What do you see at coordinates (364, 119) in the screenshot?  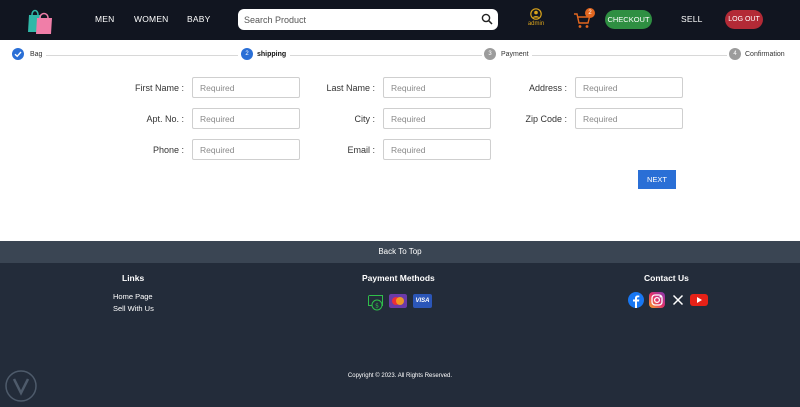 I see `city-label: City :` at bounding box center [364, 119].